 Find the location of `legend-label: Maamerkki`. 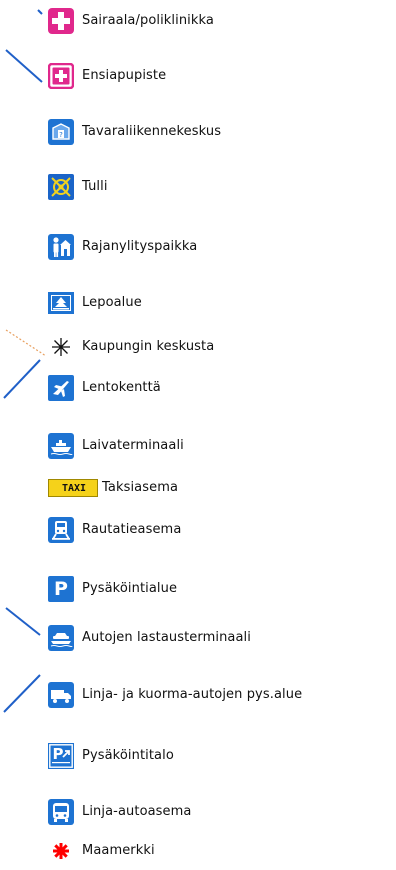

legend-label: Maamerkki is located at coordinates (118, 850).